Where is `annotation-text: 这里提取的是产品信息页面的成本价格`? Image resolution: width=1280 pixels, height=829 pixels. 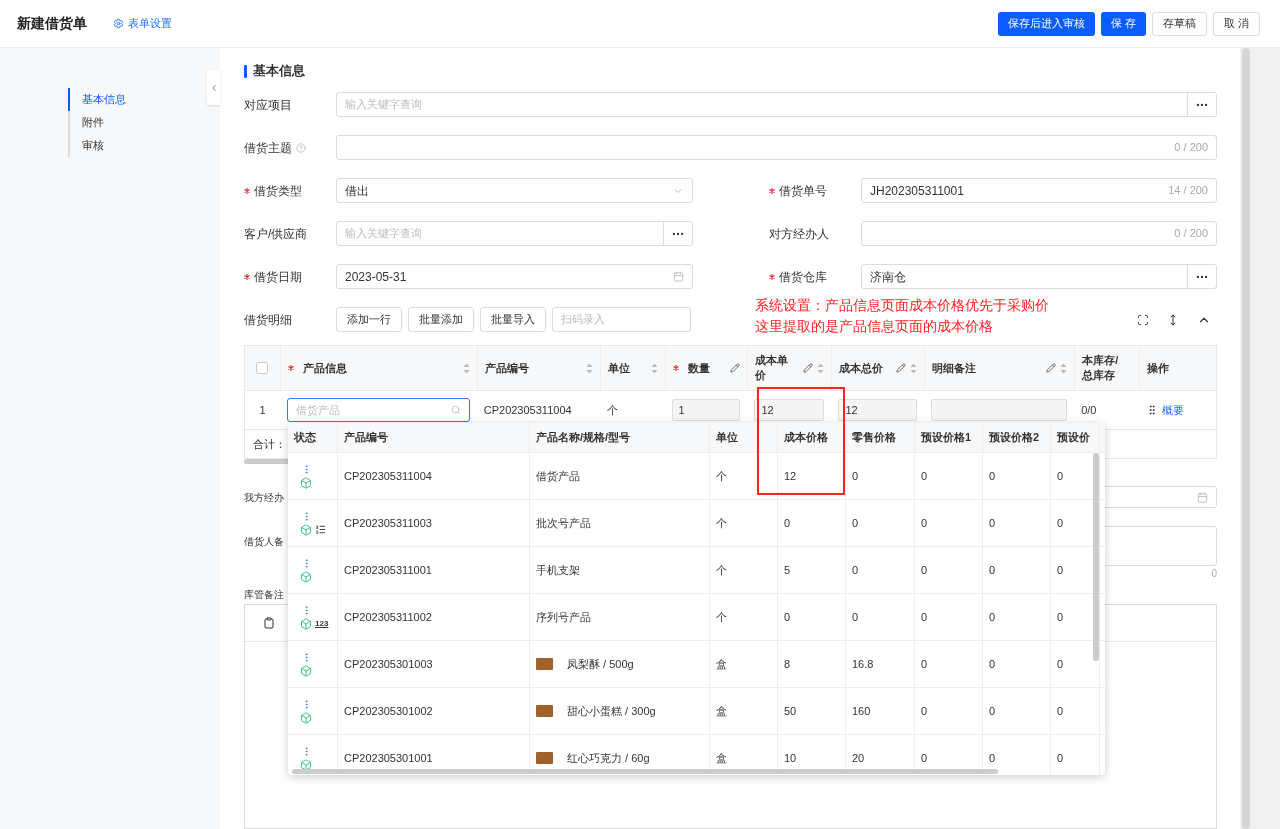 annotation-text: 这里提取的是产品信息页面的成本价格 is located at coordinates (874, 326).